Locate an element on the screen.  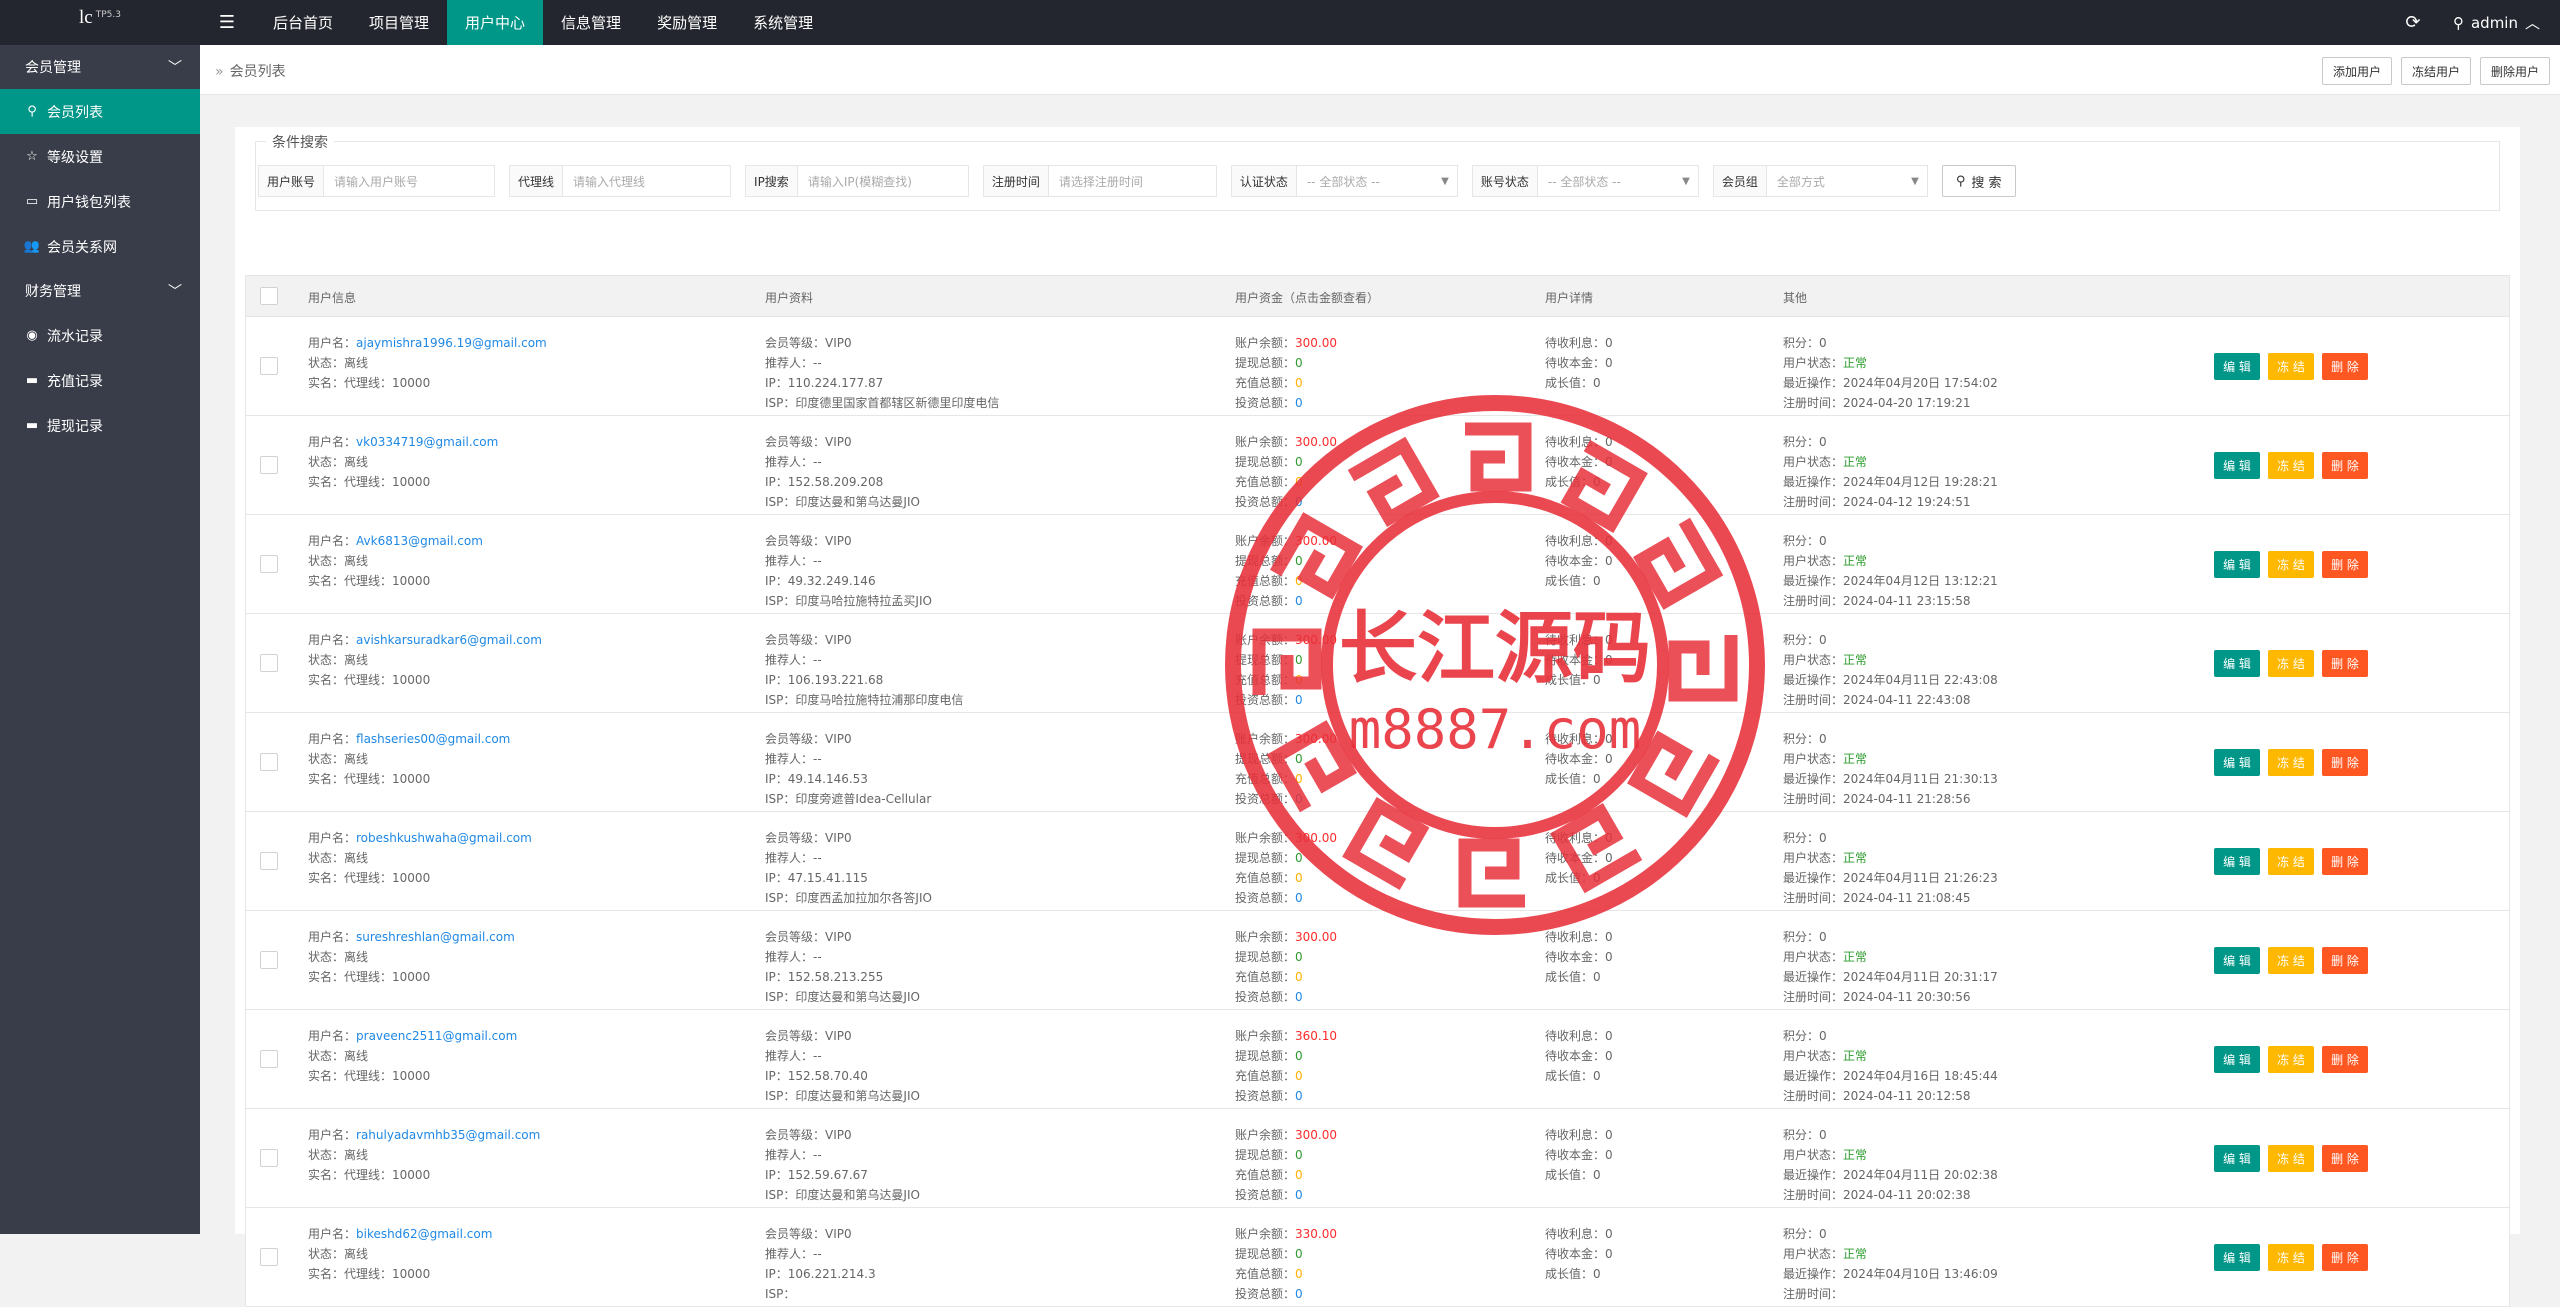
freeze-user-button: 冻结用户 is located at coordinates (2435, 71).